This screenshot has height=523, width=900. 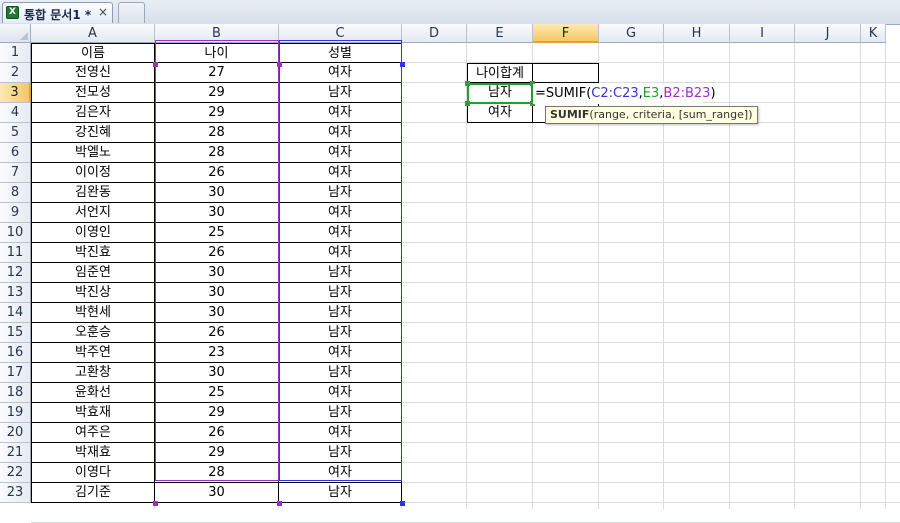 What do you see at coordinates (93, 233) in the screenshot?
I see `table-cell: 이영인` at bounding box center [93, 233].